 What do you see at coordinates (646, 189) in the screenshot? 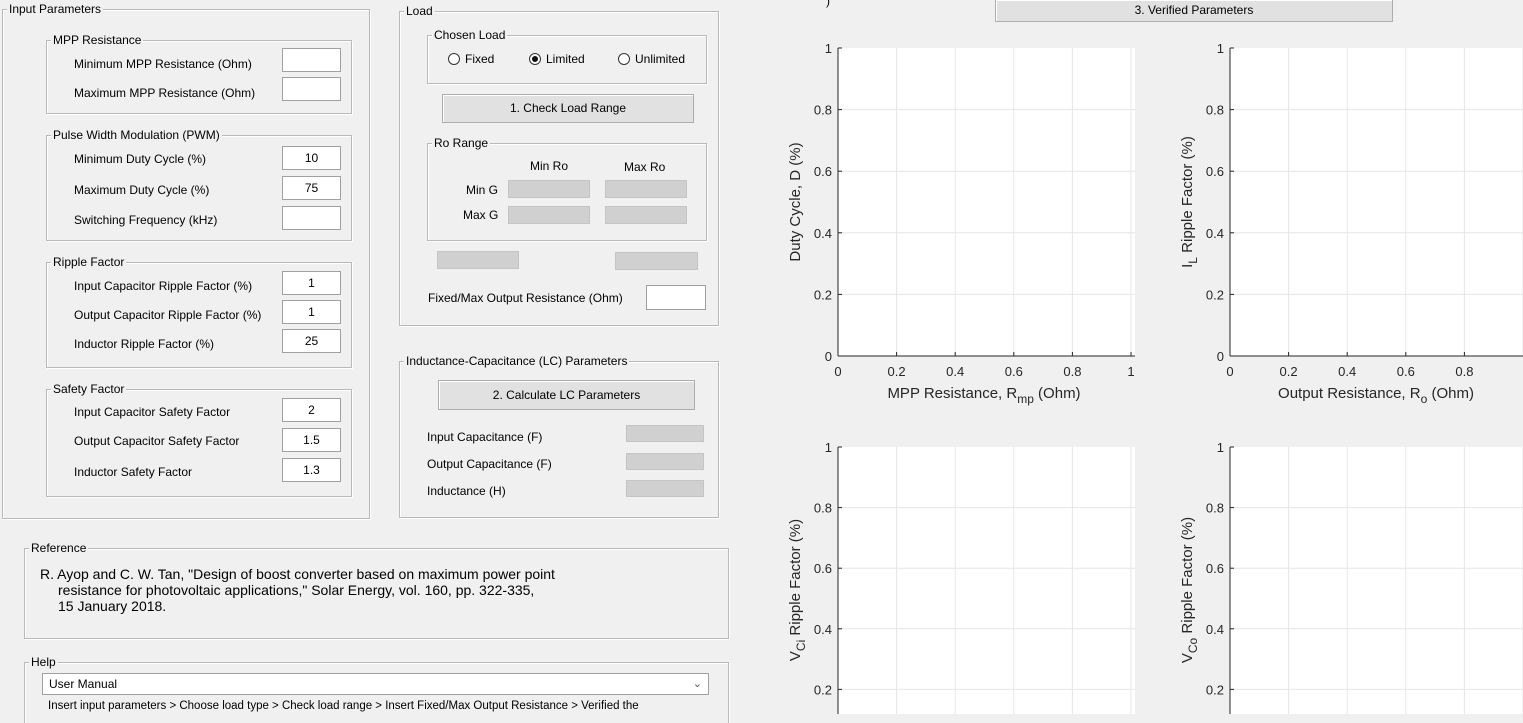
I see `min-g-max-ro-output` at bounding box center [646, 189].